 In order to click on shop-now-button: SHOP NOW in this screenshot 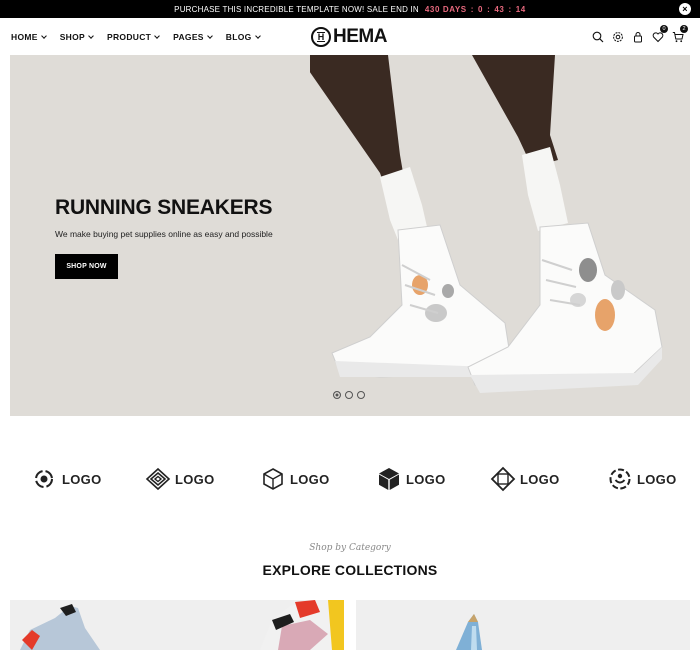, I will do `click(86, 266)`.